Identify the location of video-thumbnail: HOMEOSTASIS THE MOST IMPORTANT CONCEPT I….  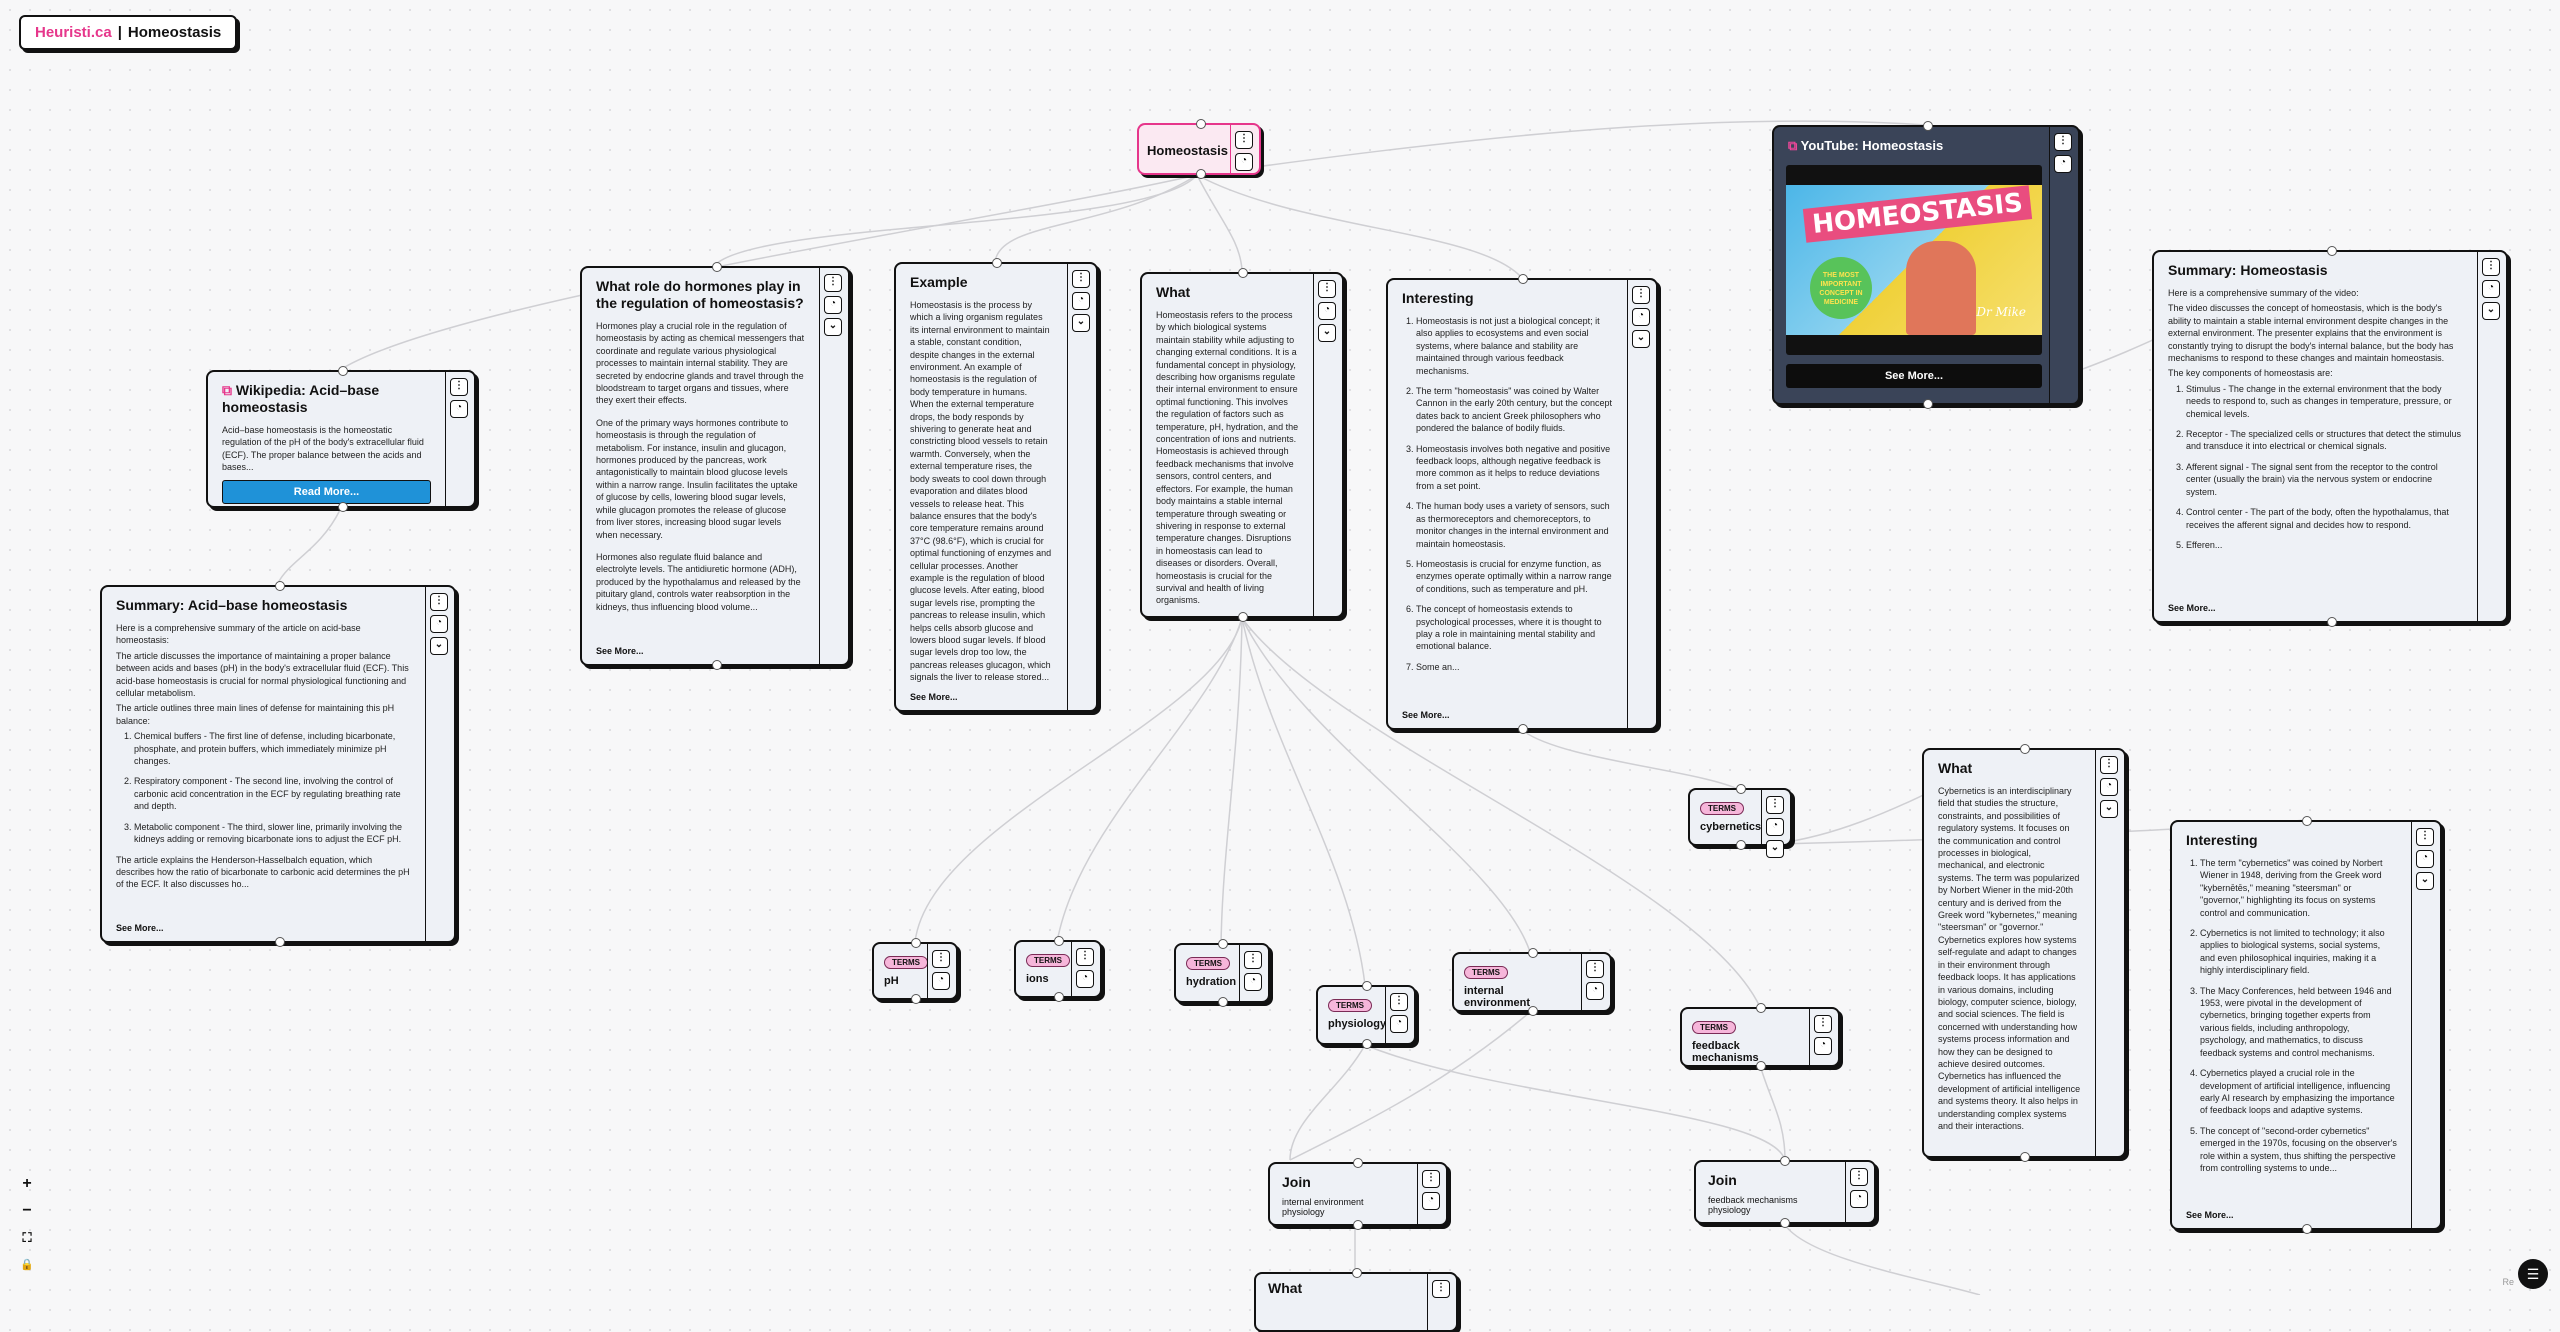
(1914, 260).